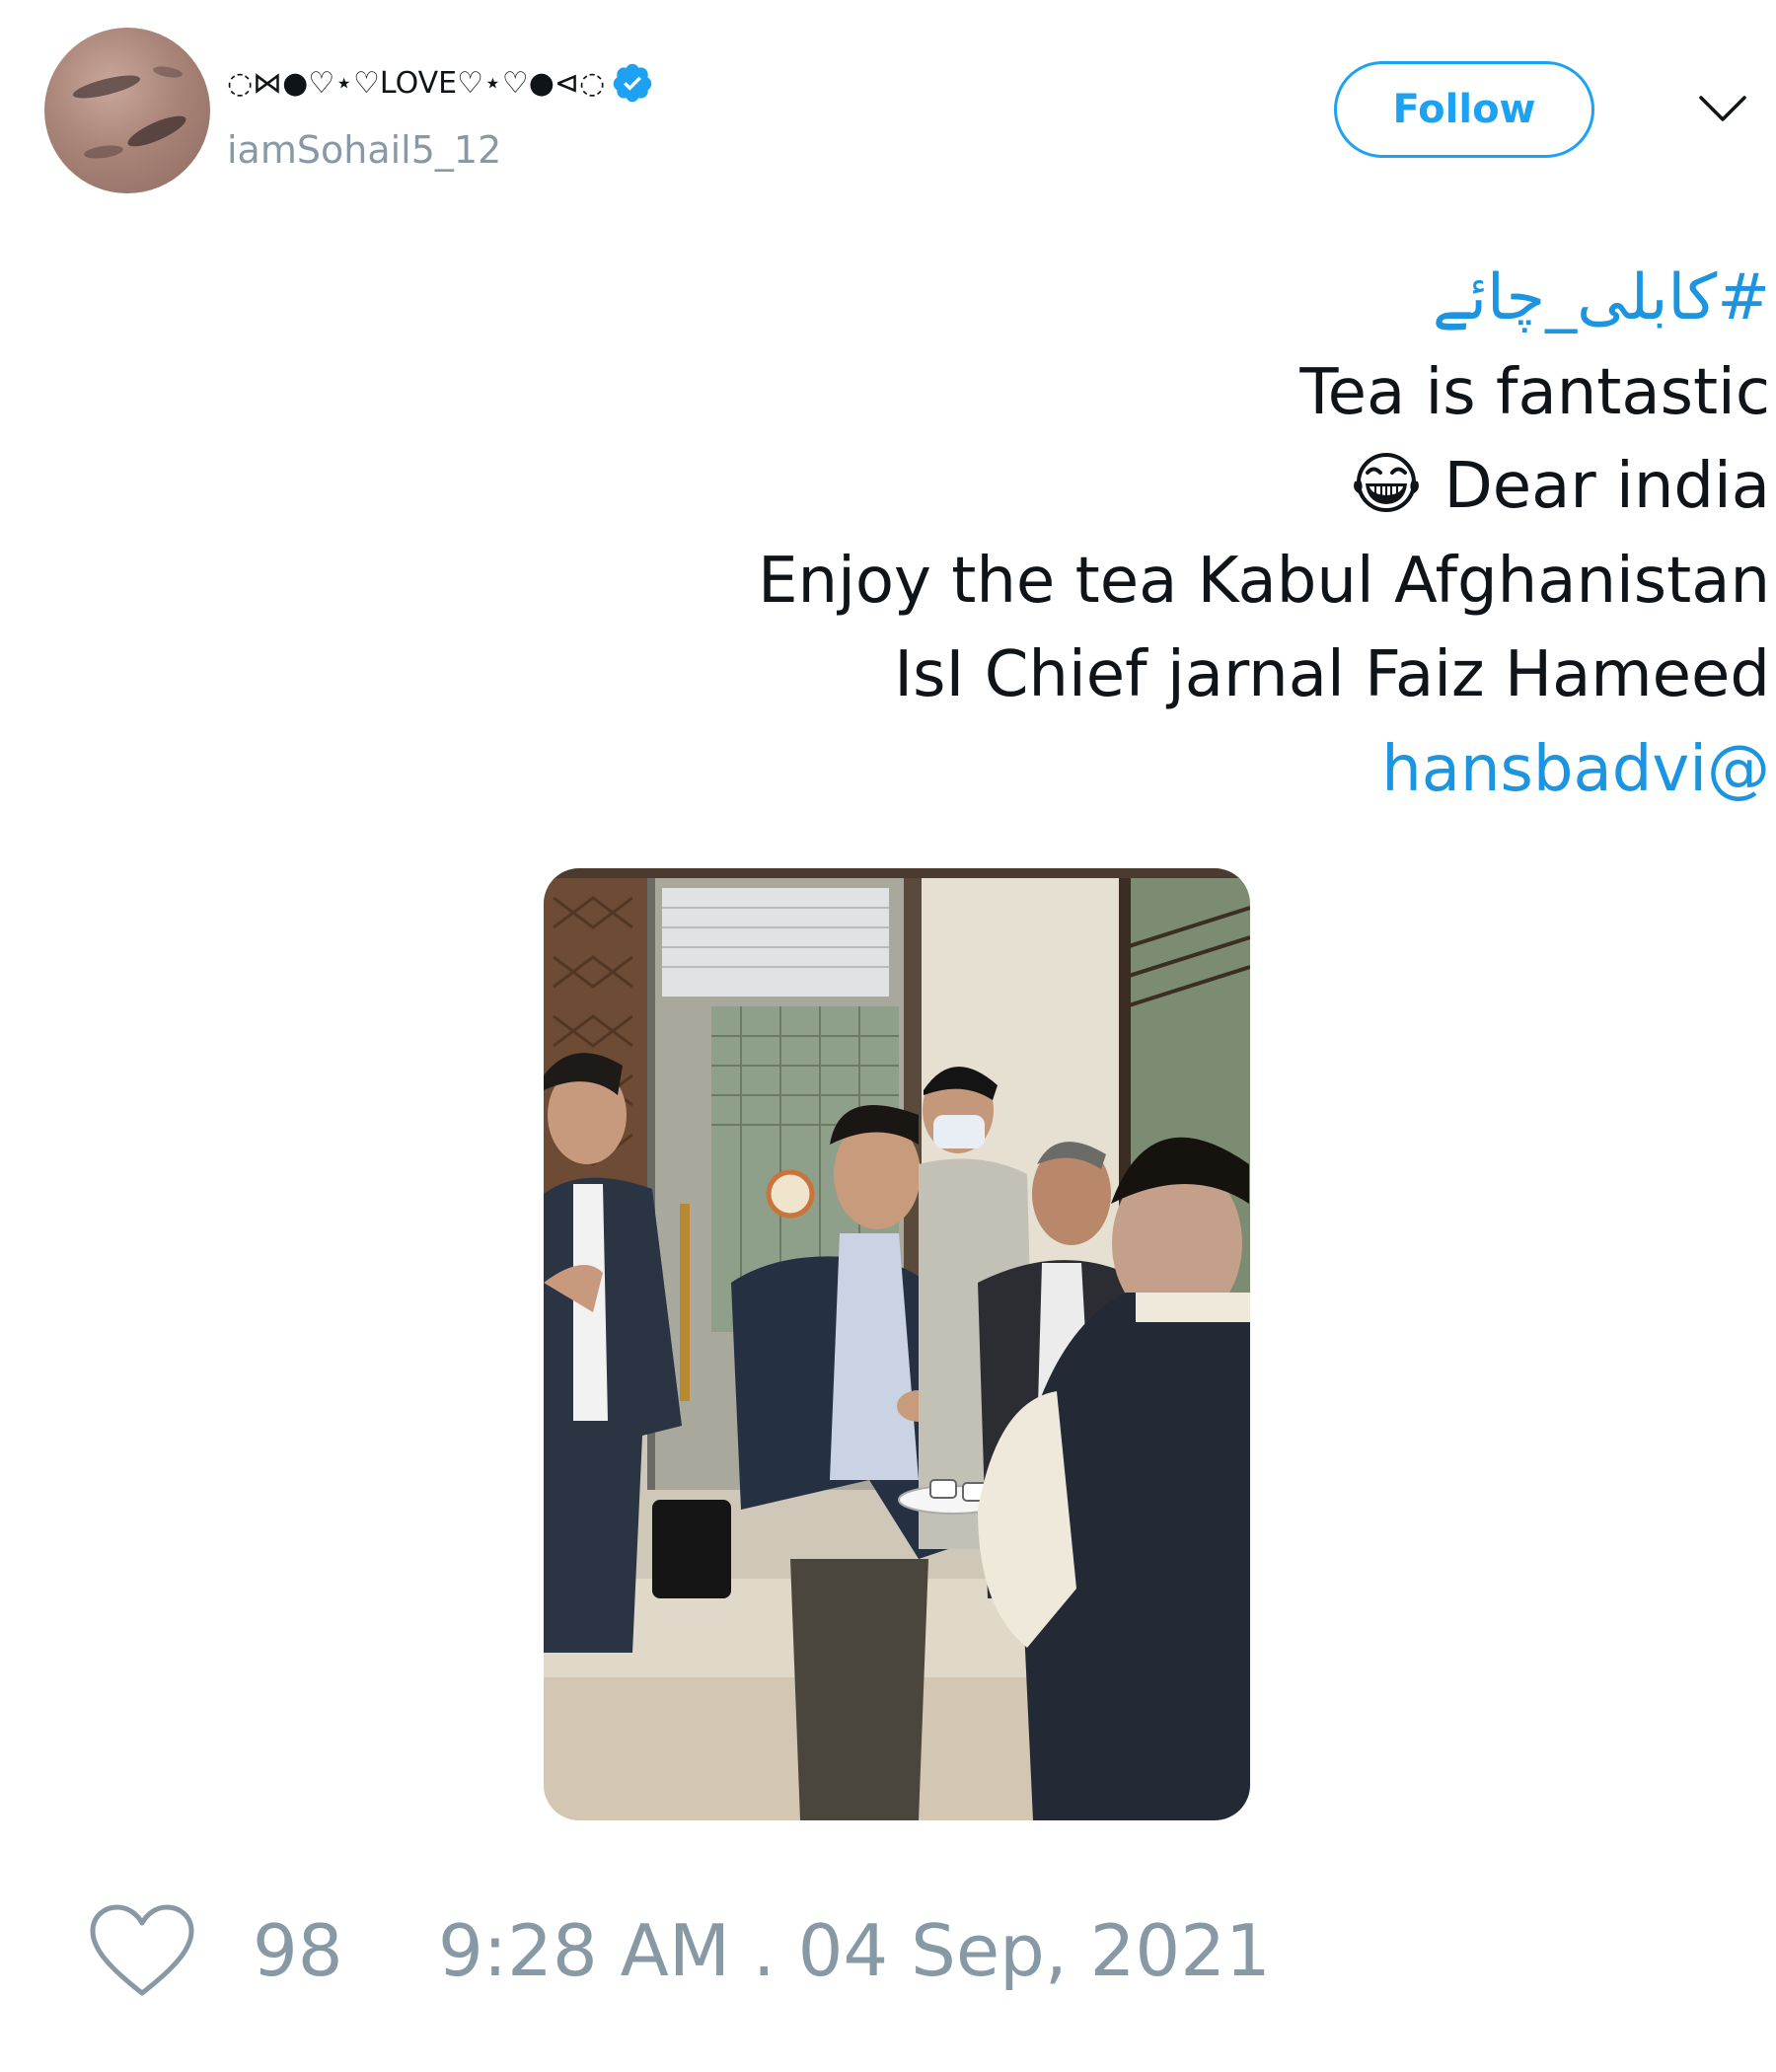  I want to click on more-options-button, so click(1722, 109).